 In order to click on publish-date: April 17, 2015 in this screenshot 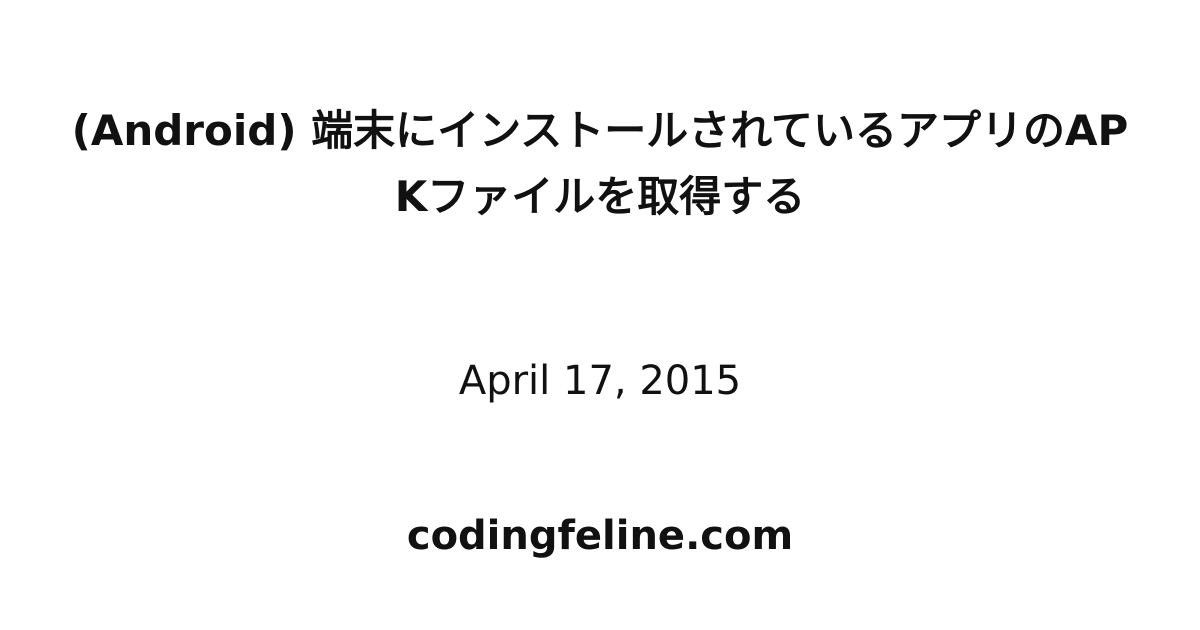, I will do `click(600, 381)`.